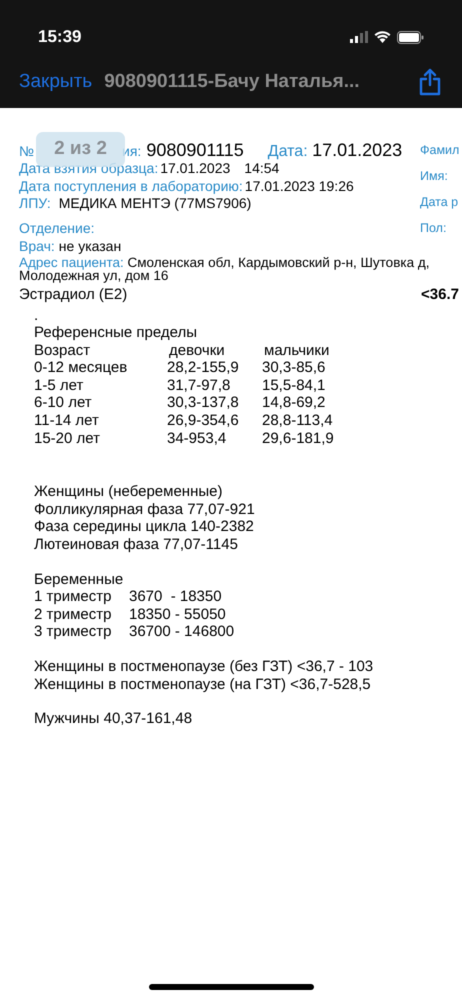  What do you see at coordinates (224, 269) in the screenshot?
I see `patient-address: Адрес пациента: Смоленская обл, Кардымовский р-н, Шутовка д, Молодежная ул, дом 16` at bounding box center [224, 269].